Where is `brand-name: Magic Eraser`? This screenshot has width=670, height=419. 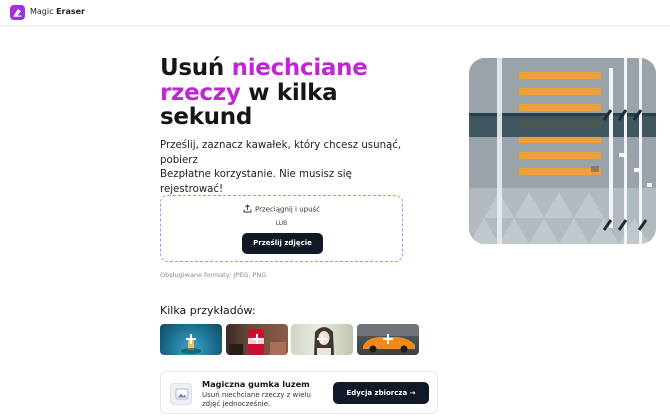
brand-name: Magic Eraser is located at coordinates (57, 11).